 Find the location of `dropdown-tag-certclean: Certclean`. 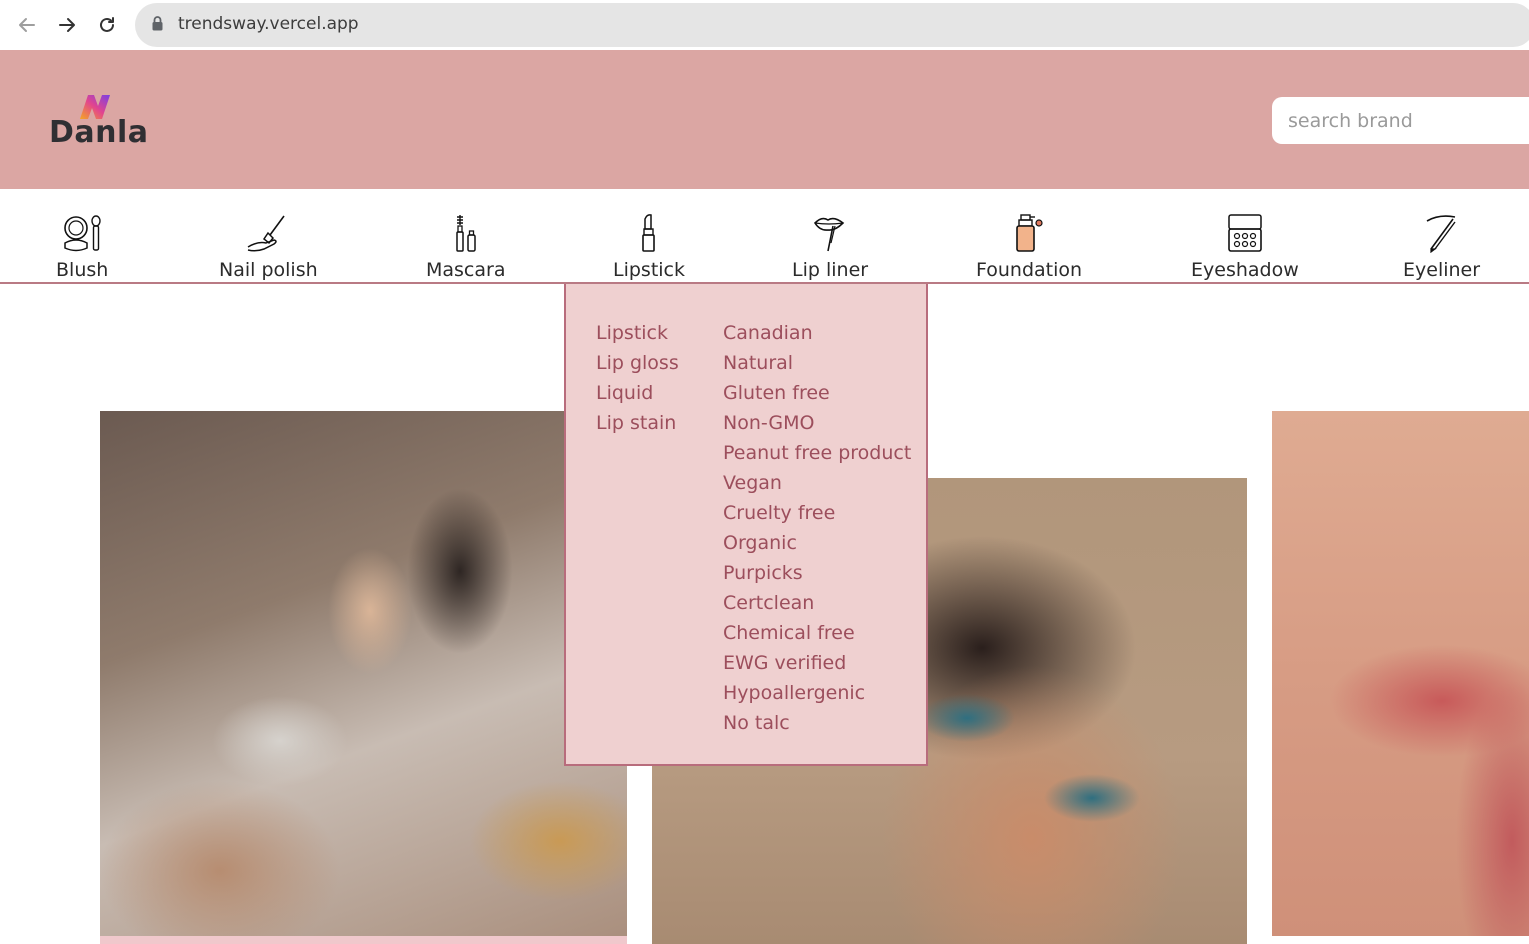

dropdown-tag-certclean: Certclean is located at coordinates (817, 603).